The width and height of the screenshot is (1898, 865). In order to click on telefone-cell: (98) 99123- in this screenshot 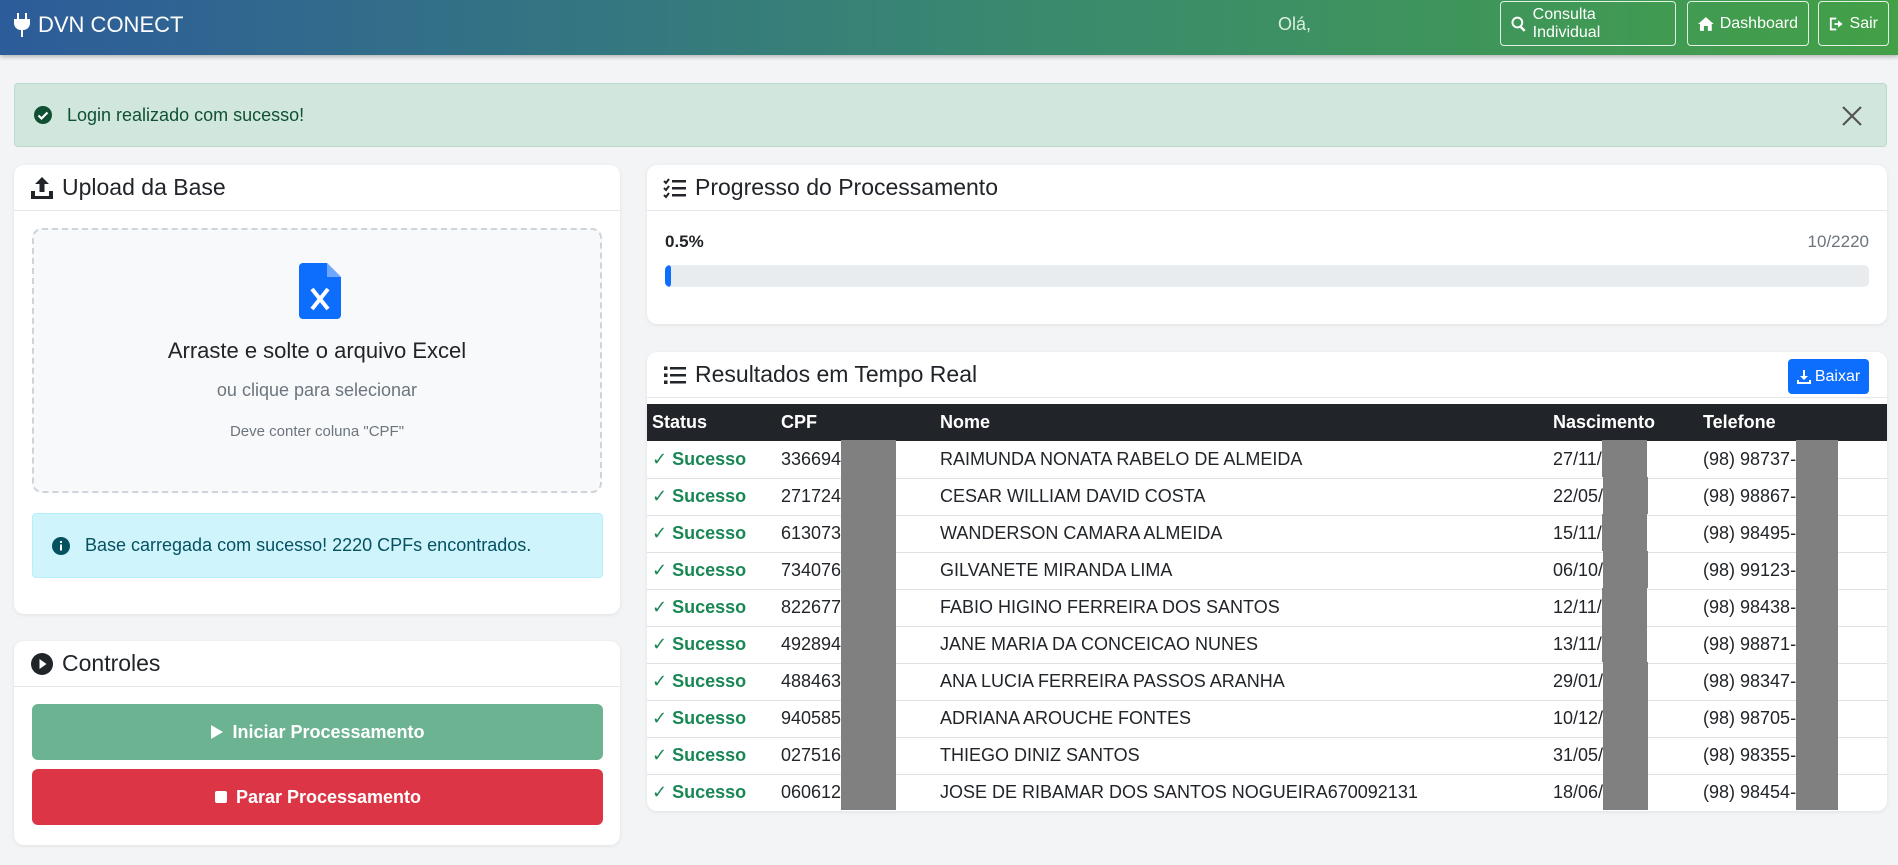, I will do `click(1792, 570)`.